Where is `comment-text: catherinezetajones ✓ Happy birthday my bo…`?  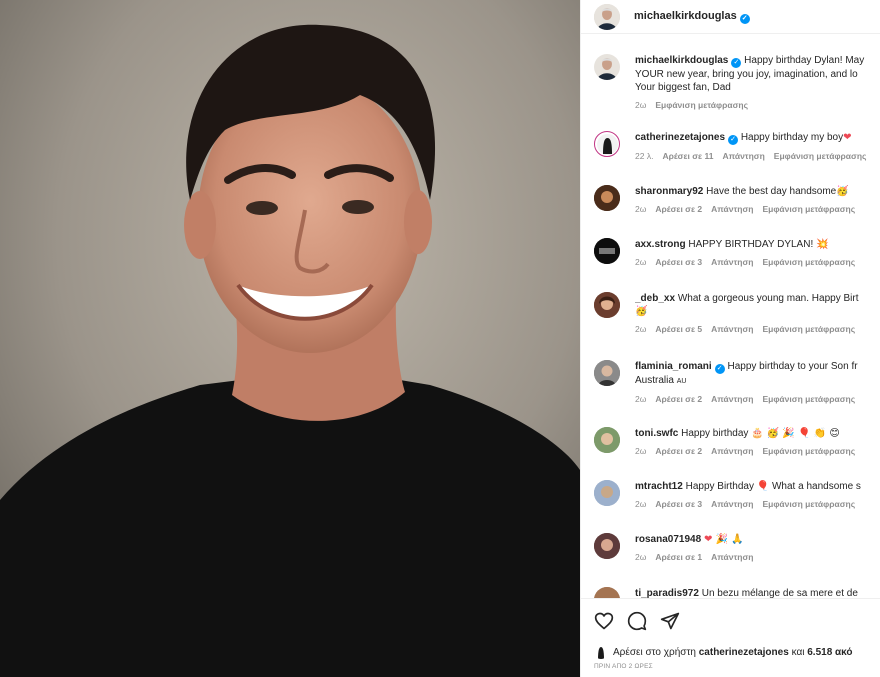
comment-text: catherinezetajones ✓ Happy birthday my bo… is located at coordinates (743, 138).